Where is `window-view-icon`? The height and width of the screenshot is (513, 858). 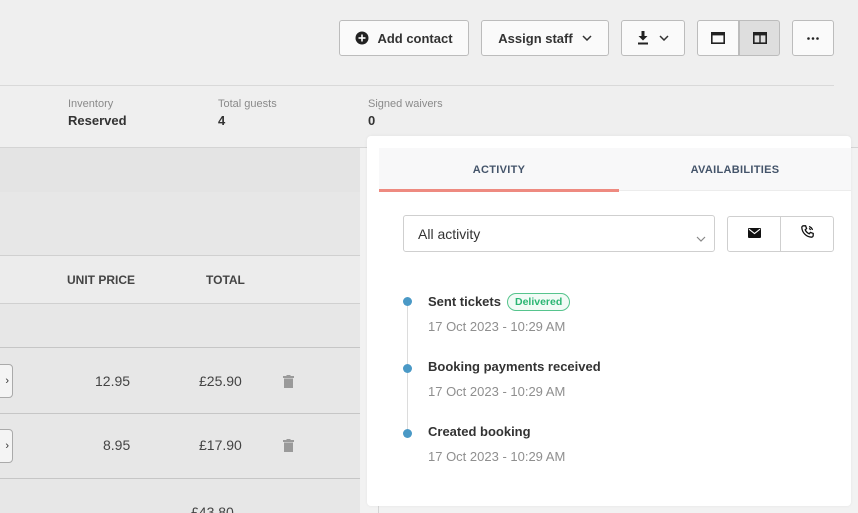
window-view-icon is located at coordinates (718, 38).